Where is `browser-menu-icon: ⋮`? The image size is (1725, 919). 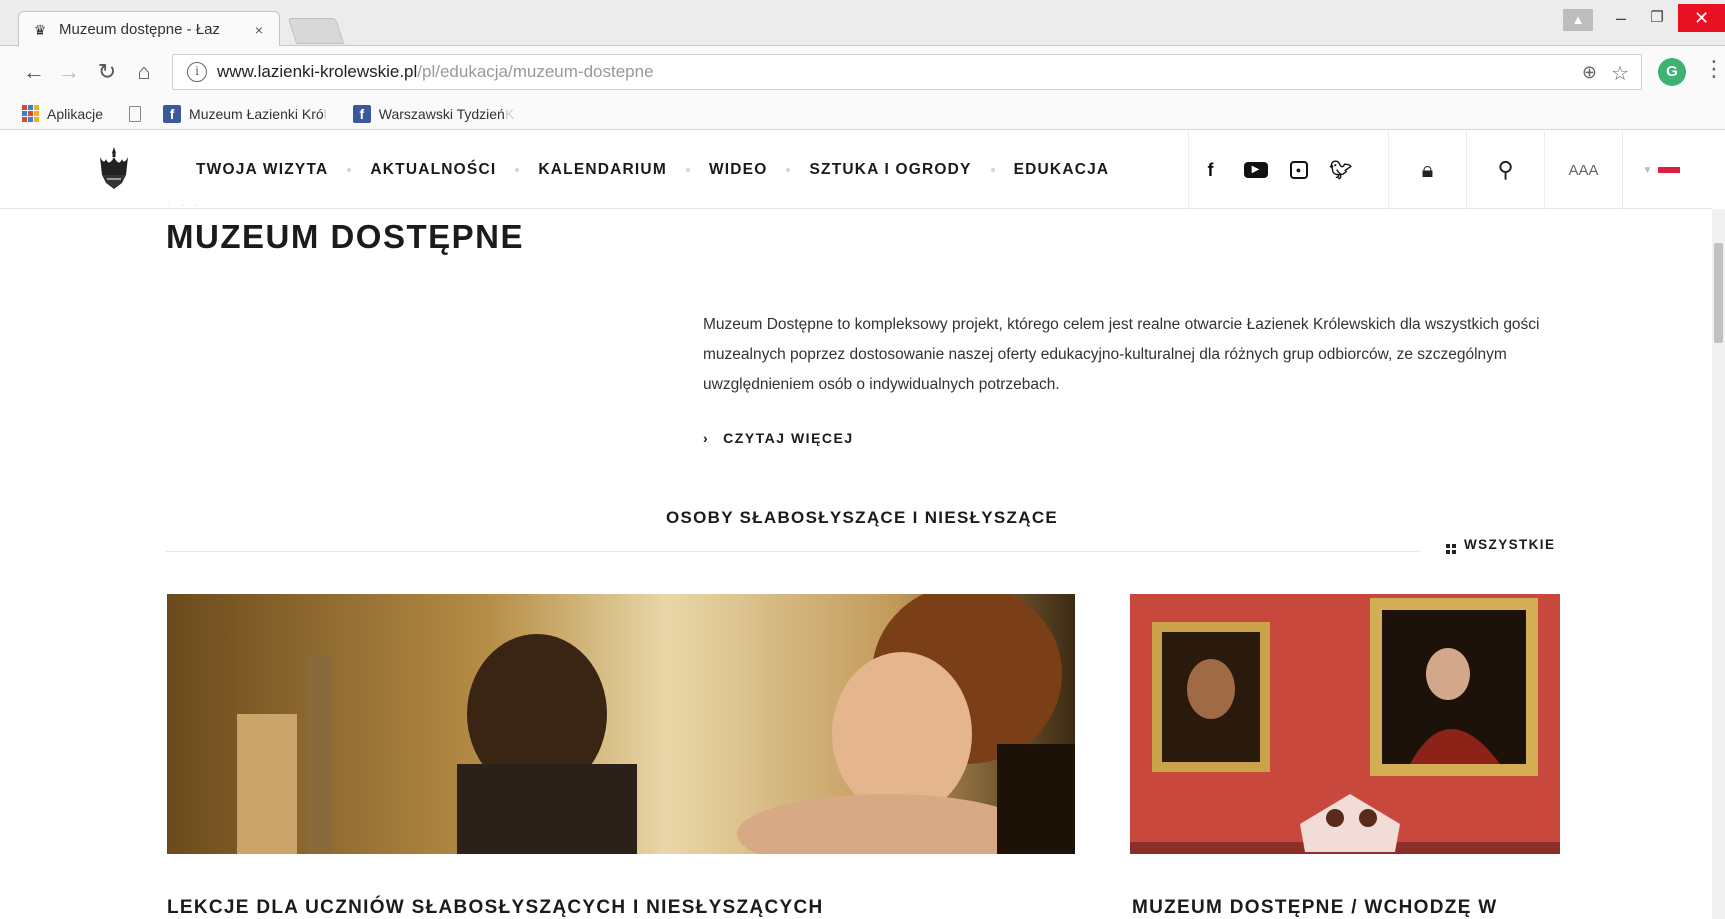 browser-menu-icon: ⋮ is located at coordinates (1714, 69).